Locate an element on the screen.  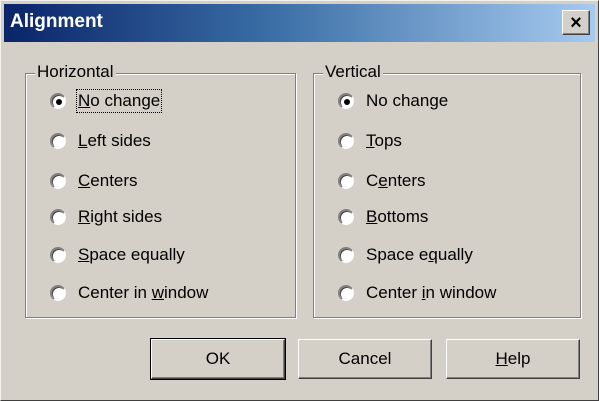
radio-horizontal-space-equally: Space equally is located at coordinates (117, 255).